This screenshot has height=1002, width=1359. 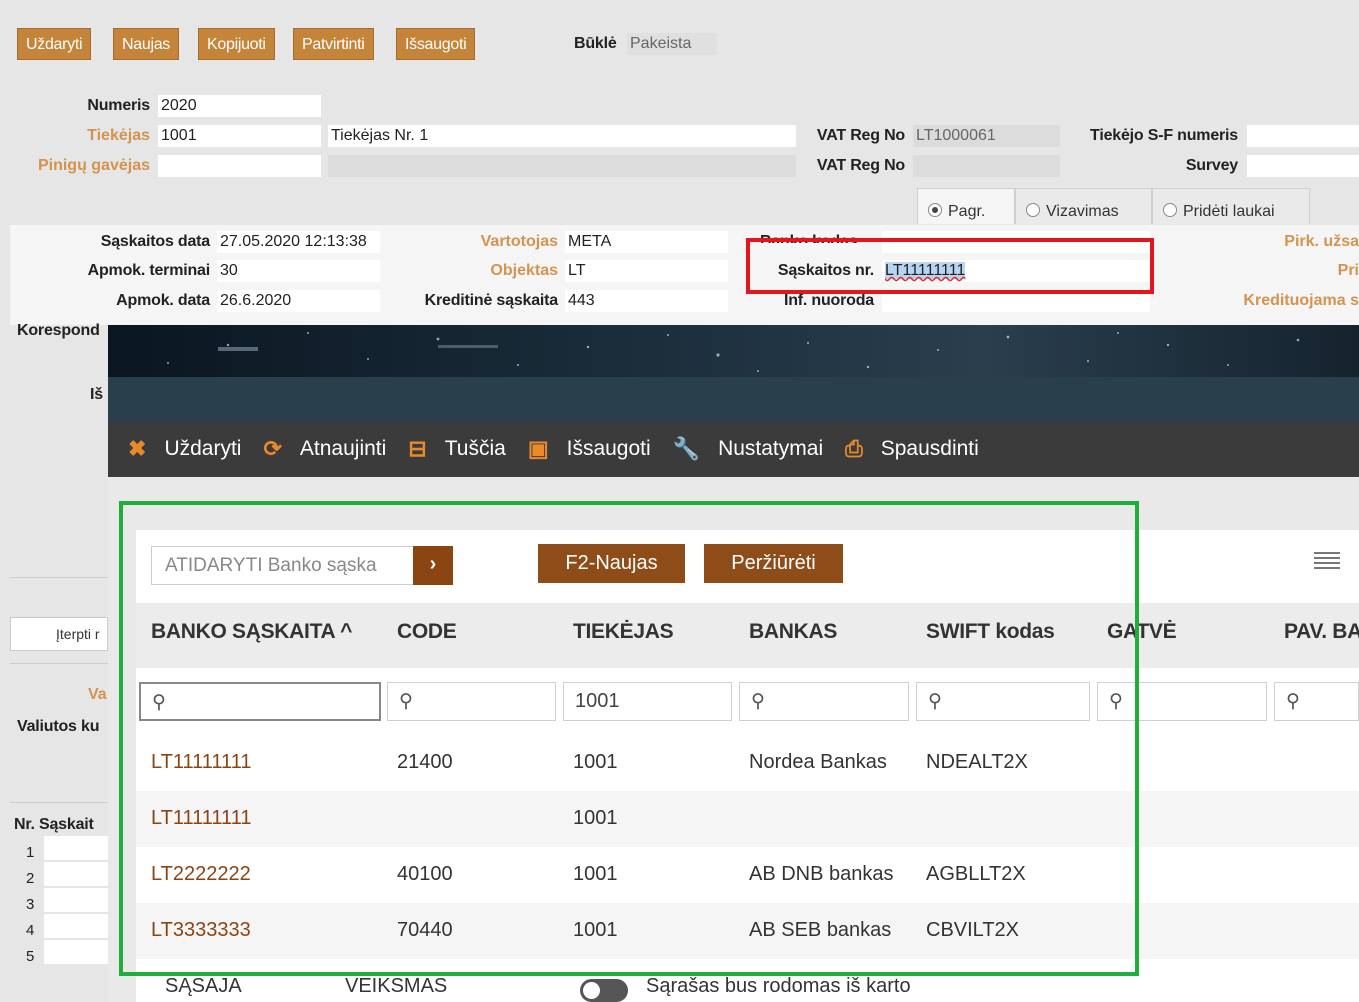 I want to click on korespondencija-label: Korespond, so click(x=58, y=330).